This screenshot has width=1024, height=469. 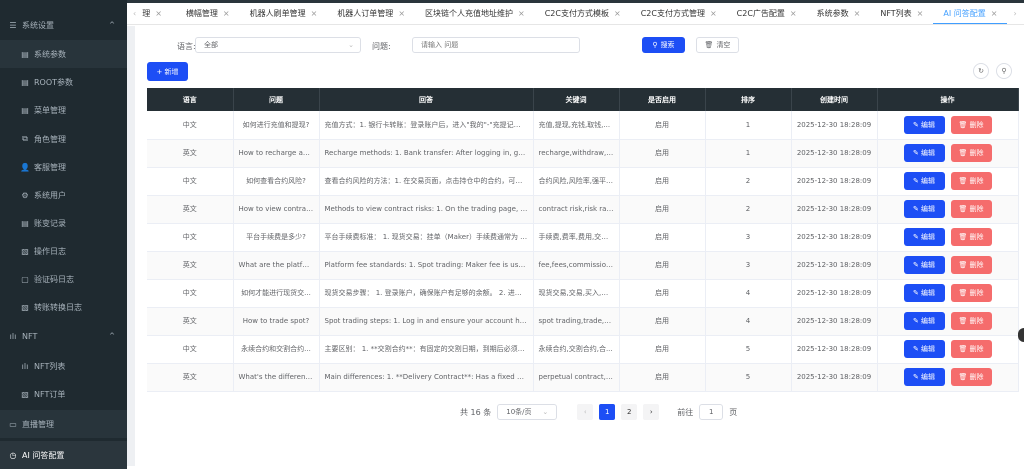 What do you see at coordinates (50, 139) in the screenshot?
I see `sidebar-item-label: 角色管理` at bounding box center [50, 139].